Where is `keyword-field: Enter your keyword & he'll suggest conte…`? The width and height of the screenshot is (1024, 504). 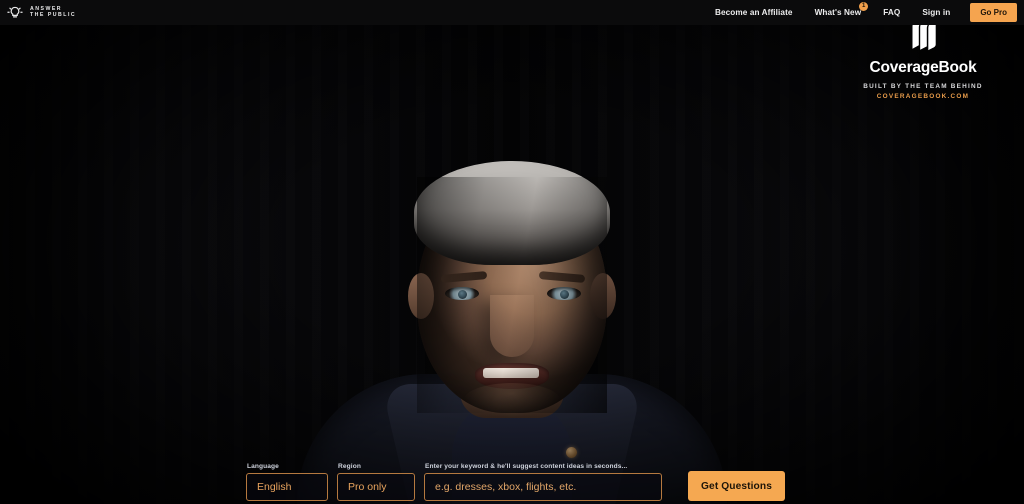 keyword-field: Enter your keyword & he'll suggest conte… is located at coordinates (543, 482).